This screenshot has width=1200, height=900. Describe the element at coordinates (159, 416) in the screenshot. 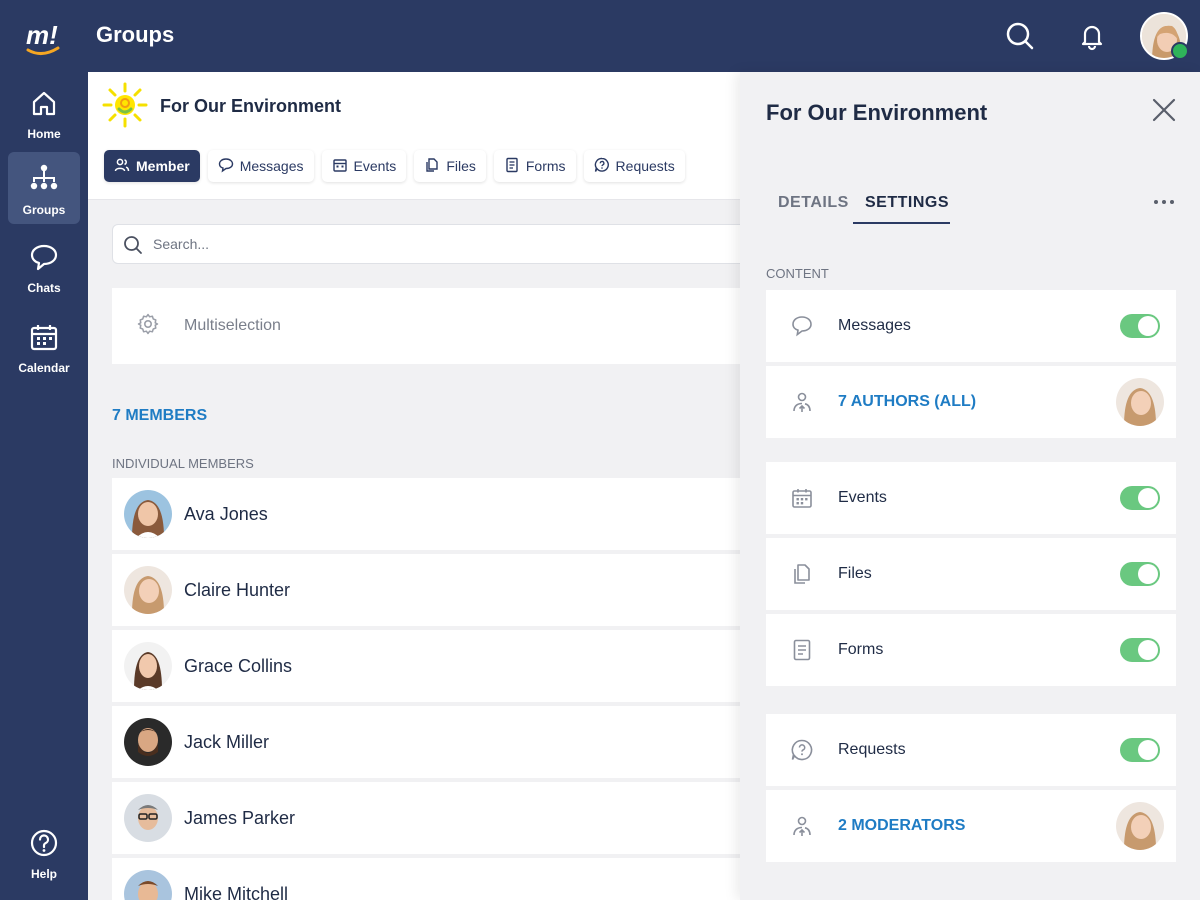

I see `members-count-link: 7 MEMBERS` at that location.